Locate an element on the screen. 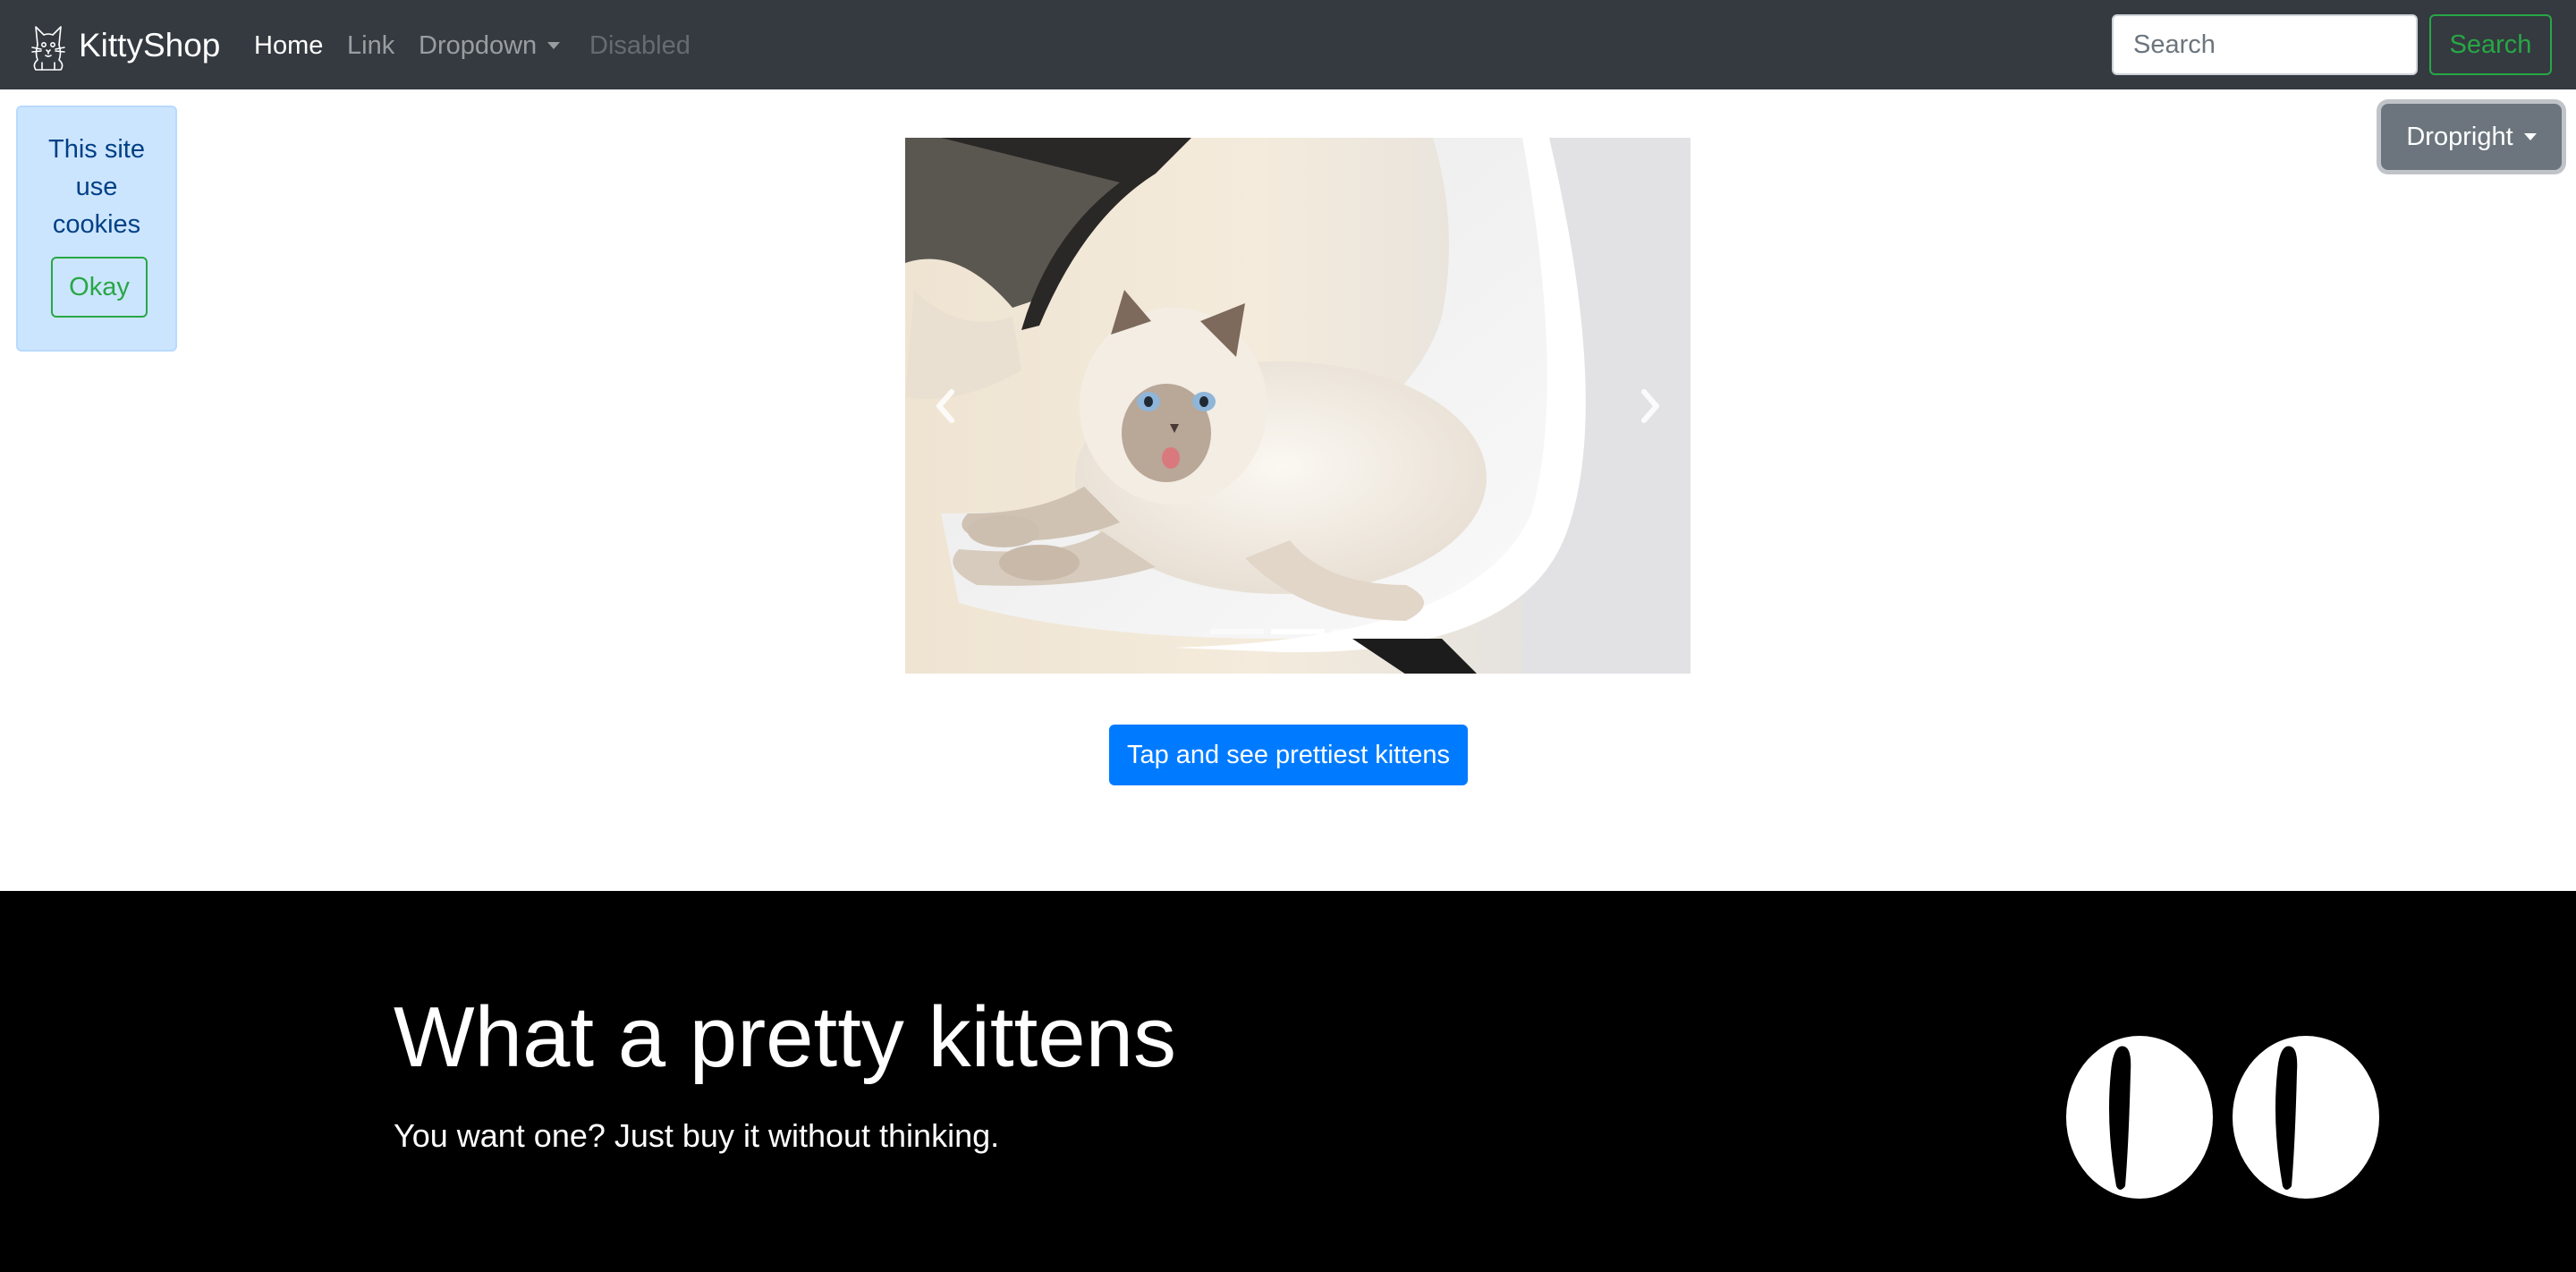 This screenshot has width=2576, height=1272. brand-link: KittyShop is located at coordinates (123, 45).